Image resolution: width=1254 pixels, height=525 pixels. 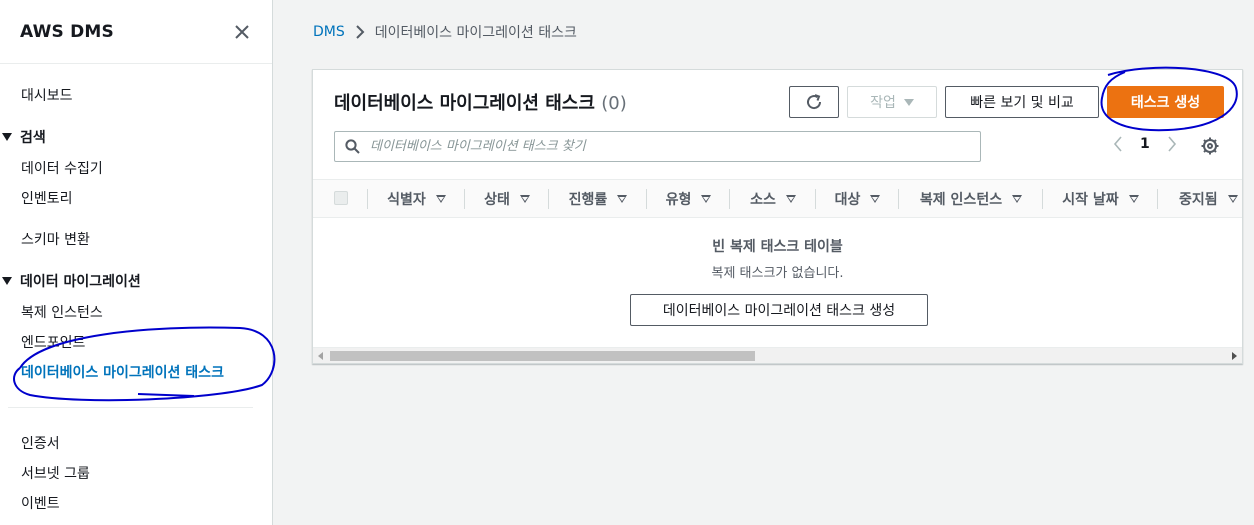 I want to click on column-header-target: 대상, so click(x=857, y=199).